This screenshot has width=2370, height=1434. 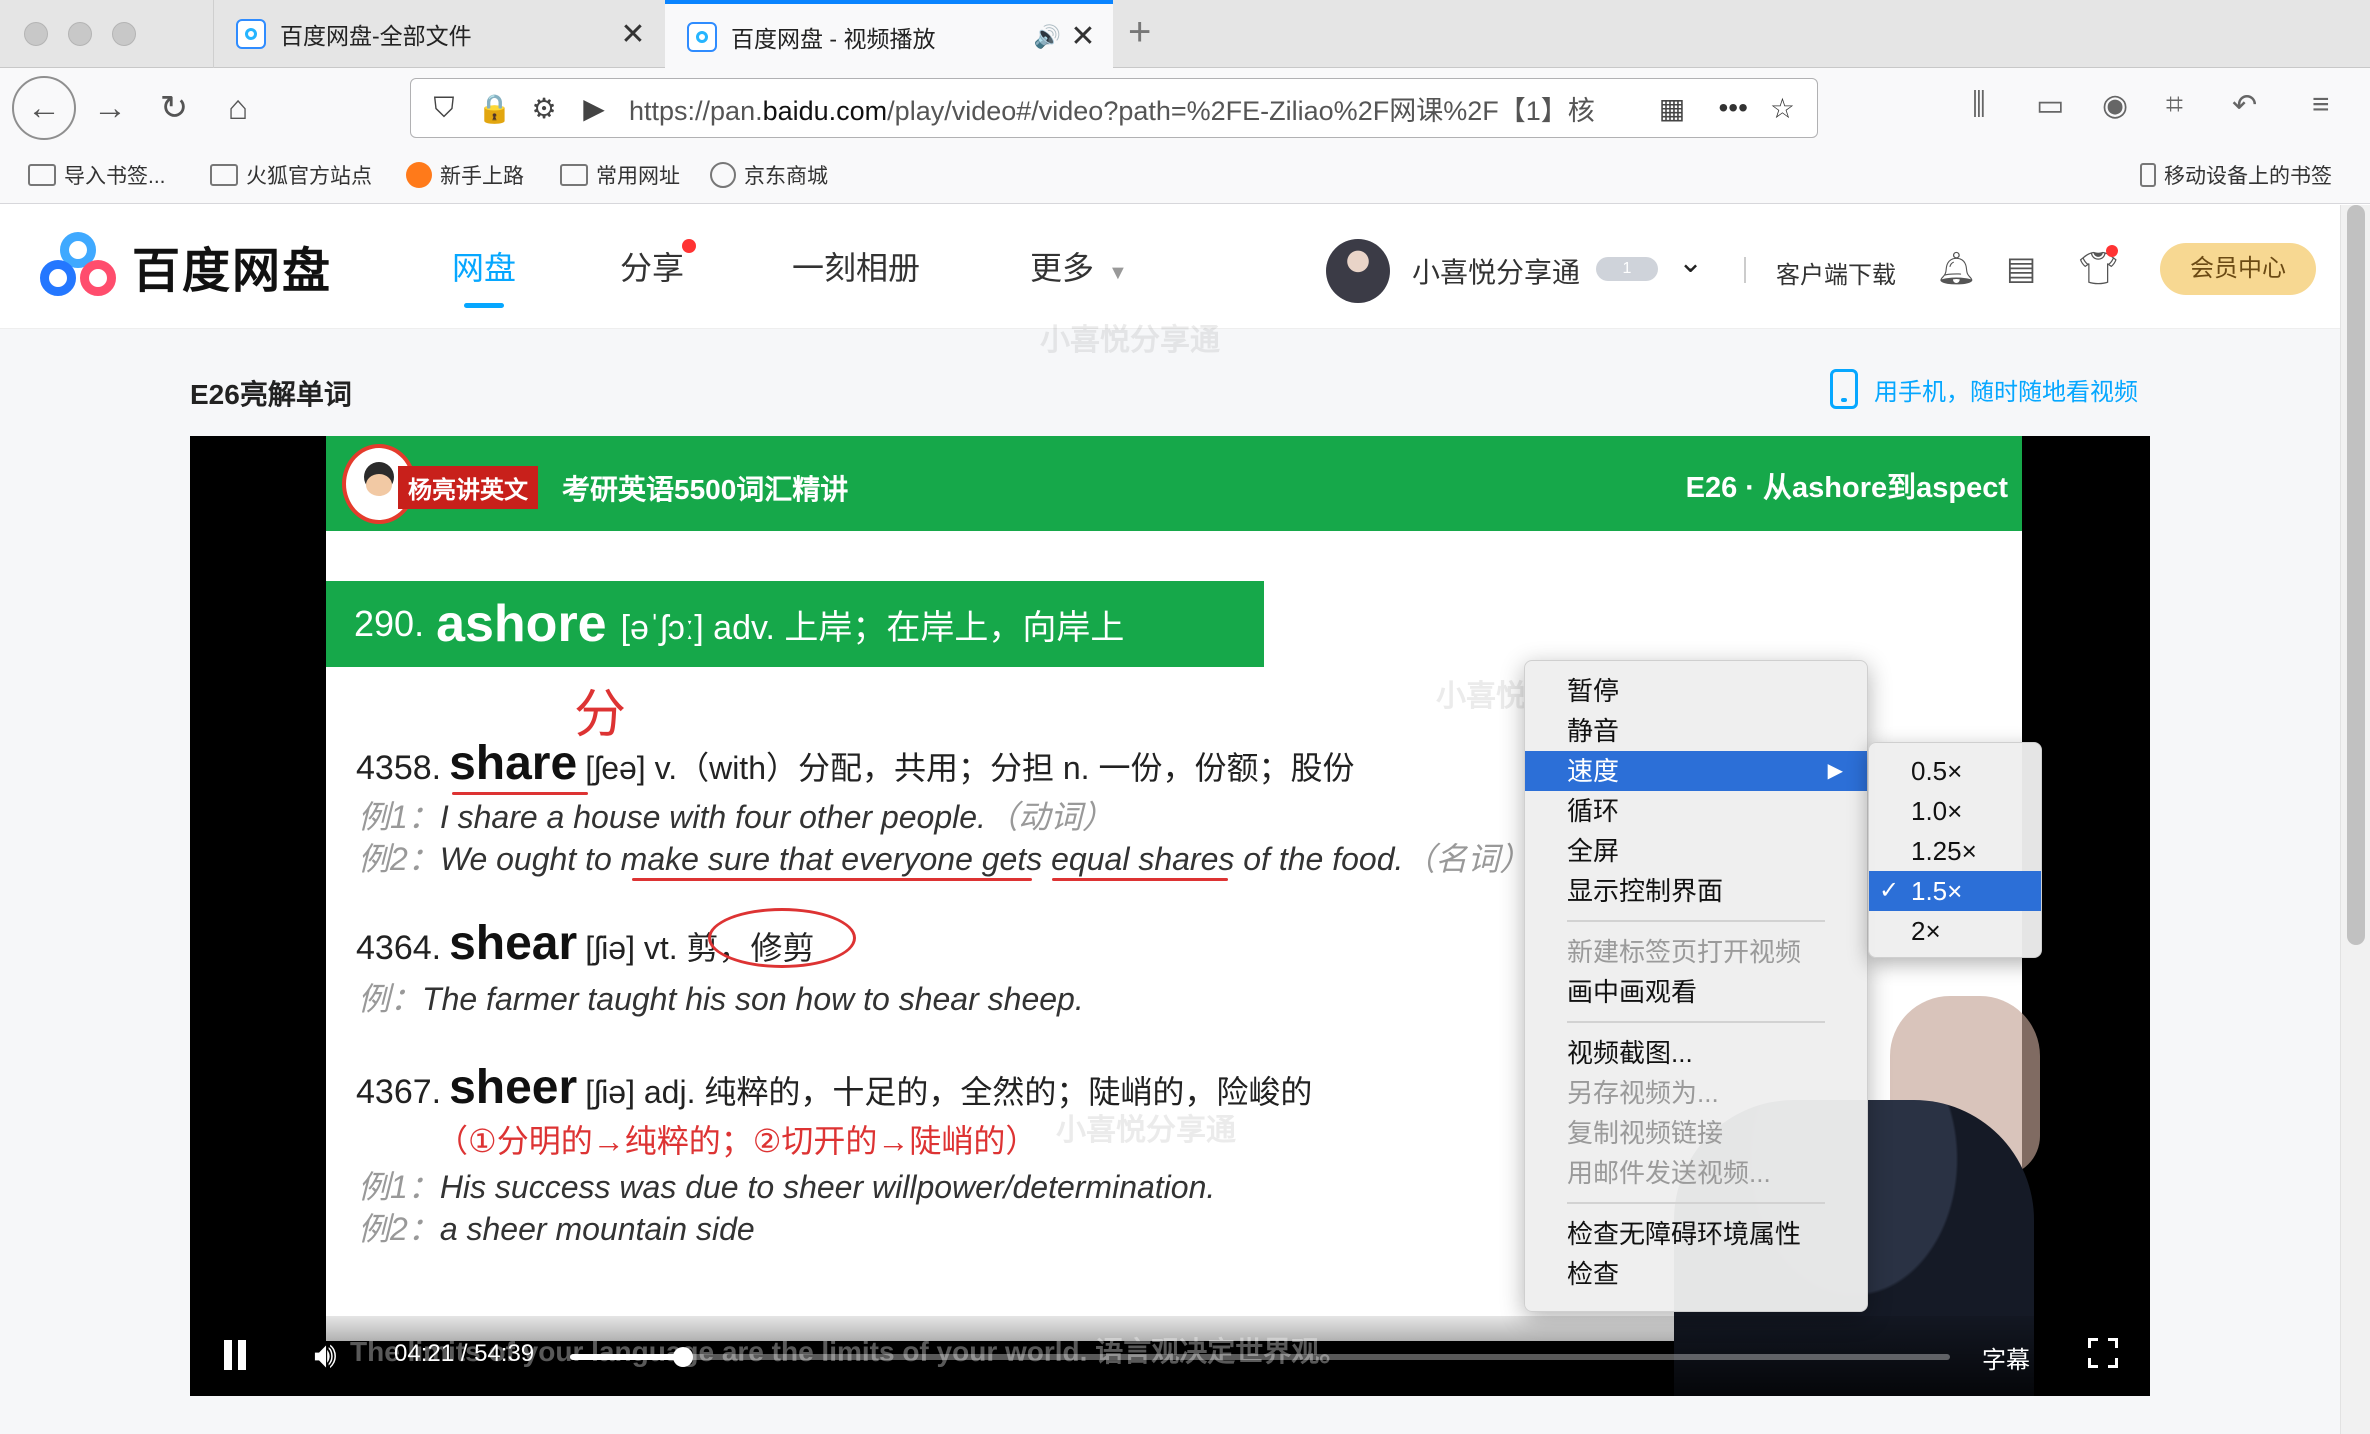 What do you see at coordinates (1174, 483) in the screenshot?
I see `slide-header: 杨亮讲英文 考研英语5500词汇精讲 E26 · 从ashore到aspect` at bounding box center [1174, 483].